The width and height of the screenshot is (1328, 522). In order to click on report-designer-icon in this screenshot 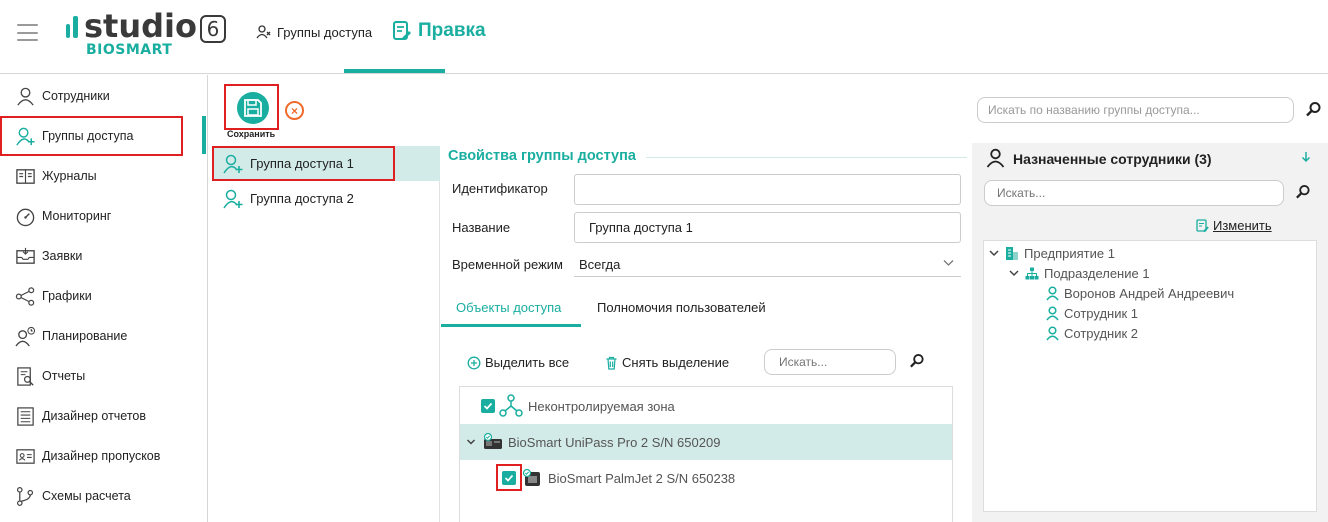, I will do `click(25, 416)`.